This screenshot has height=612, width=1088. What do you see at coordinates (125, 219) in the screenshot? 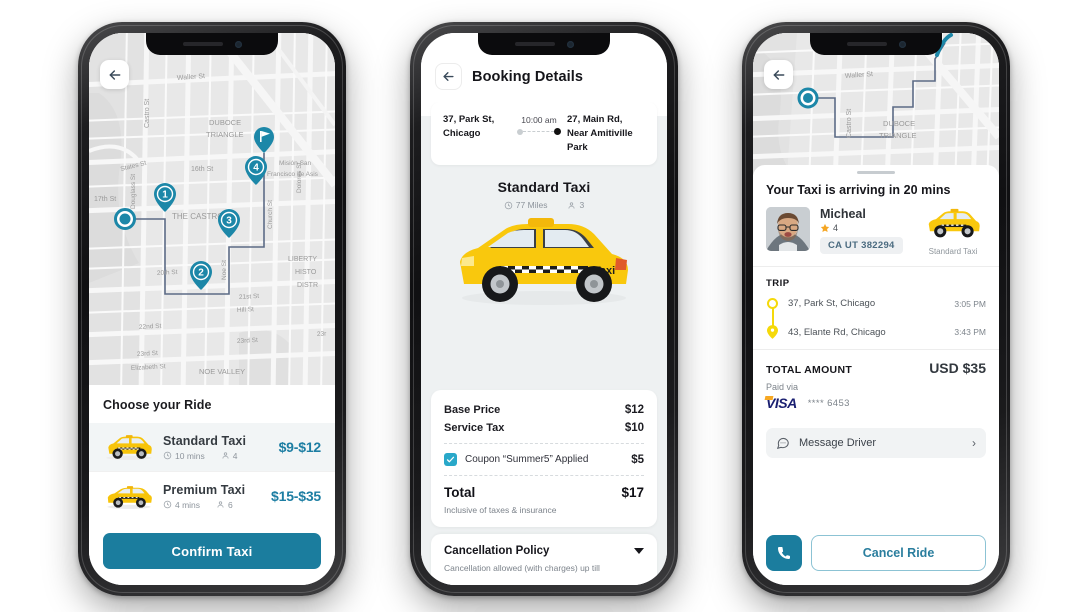
I see `origin-dot-marker` at bounding box center [125, 219].